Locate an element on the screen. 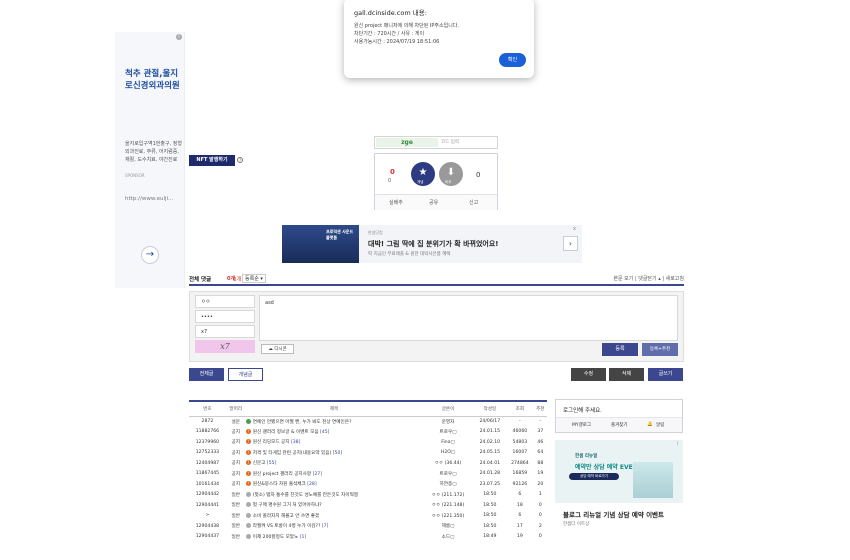 The image size is (850, 560). post-title: 연예인 안됐으면 어쩔 뻔, 누가 봐도 천상 연예인은? is located at coordinates (334, 421).